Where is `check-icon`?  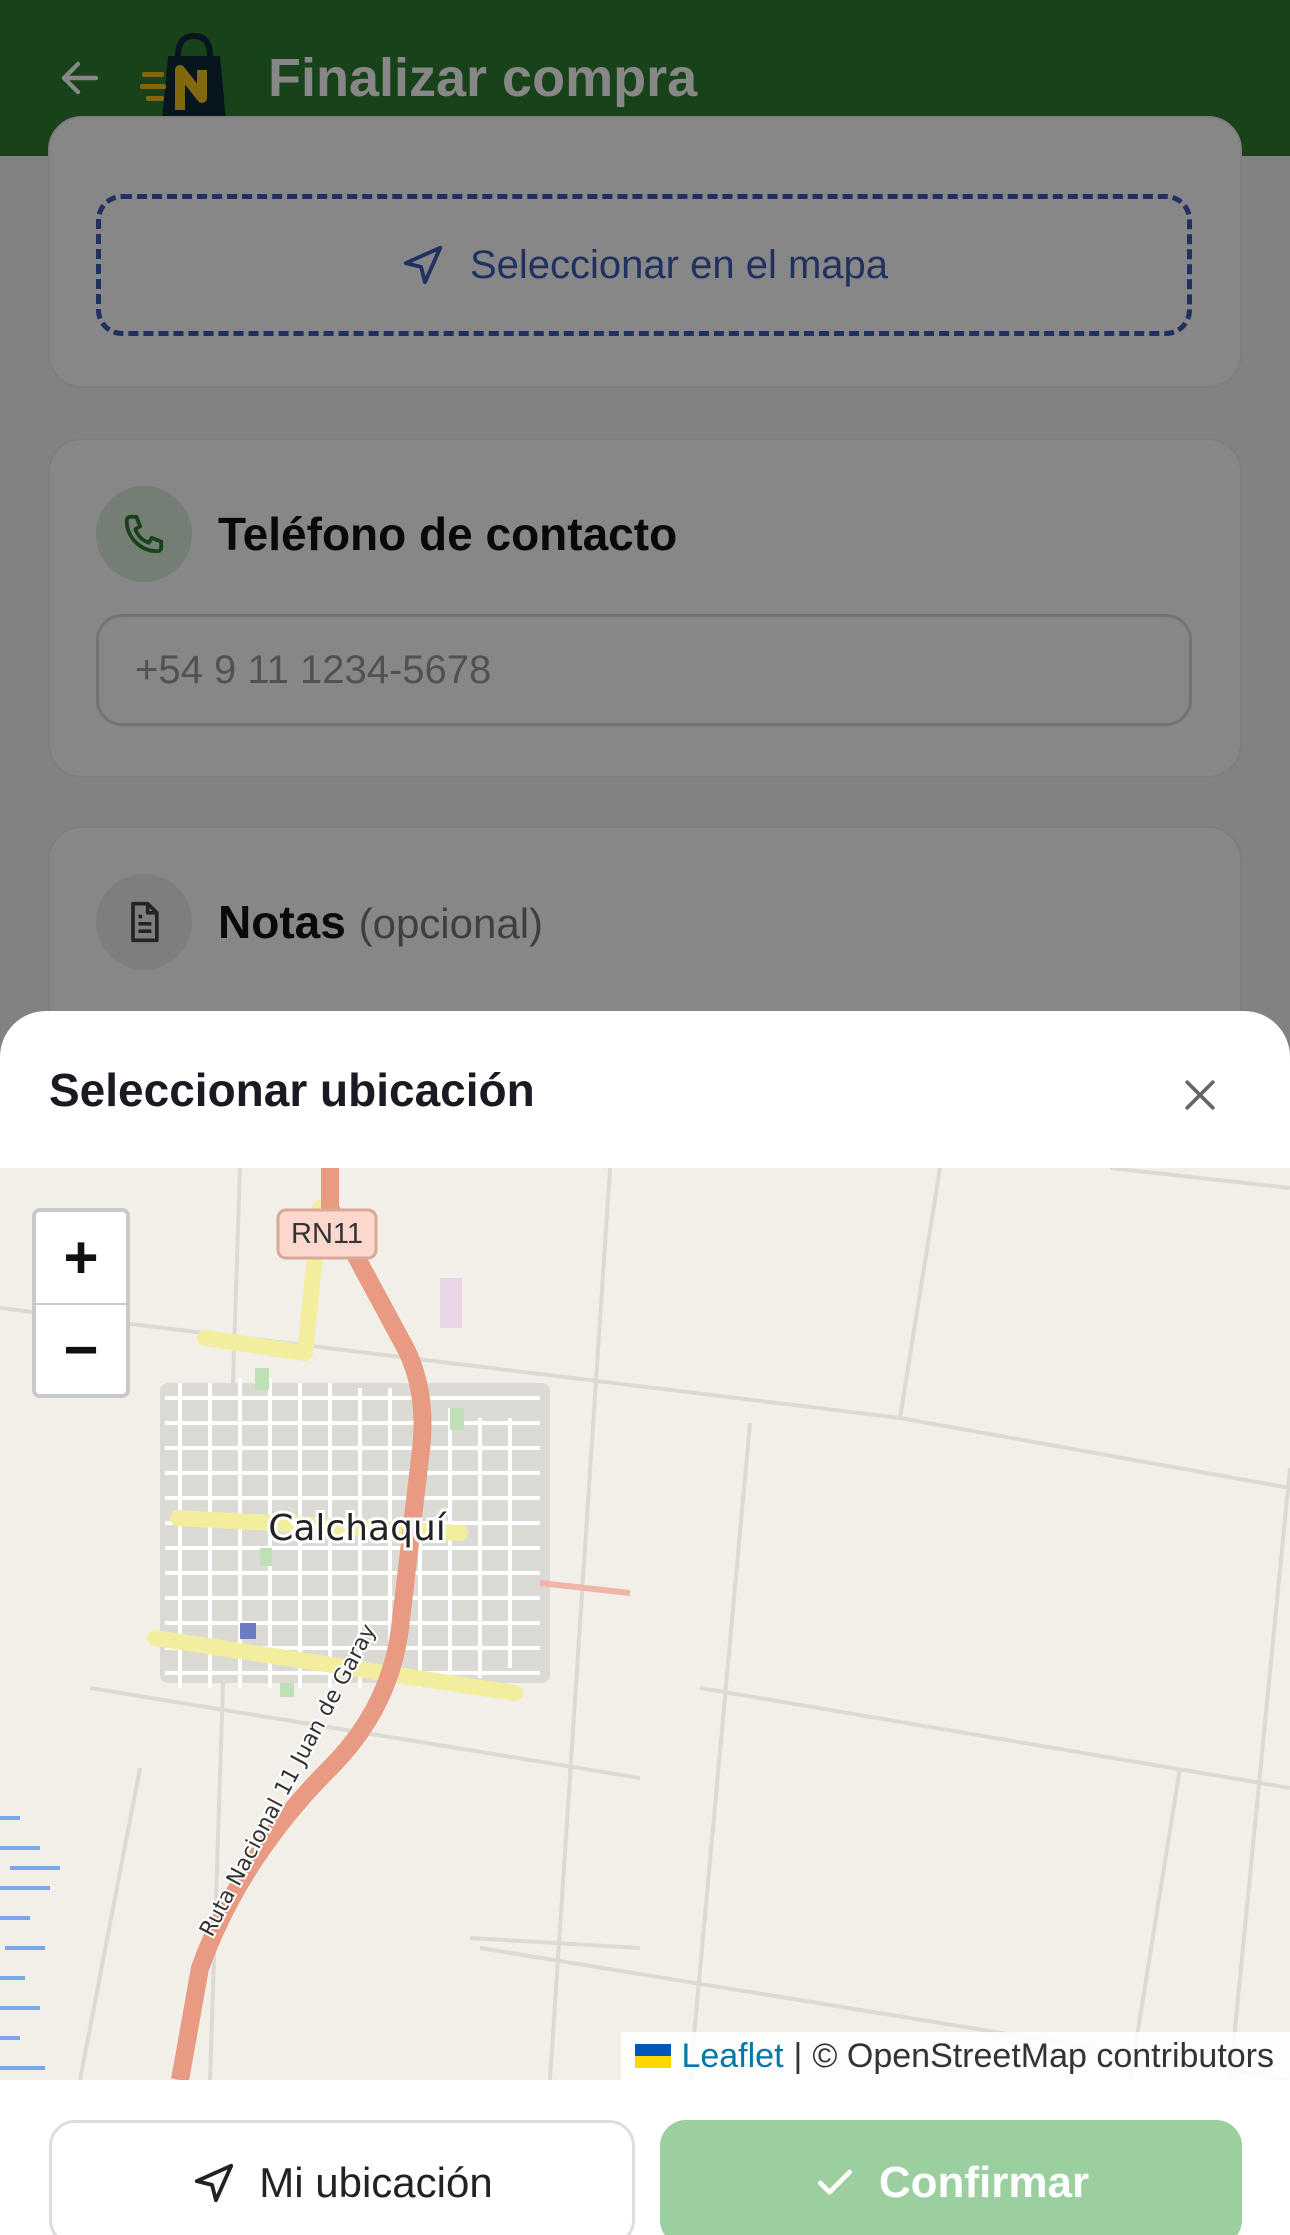
check-icon is located at coordinates (834, 2182).